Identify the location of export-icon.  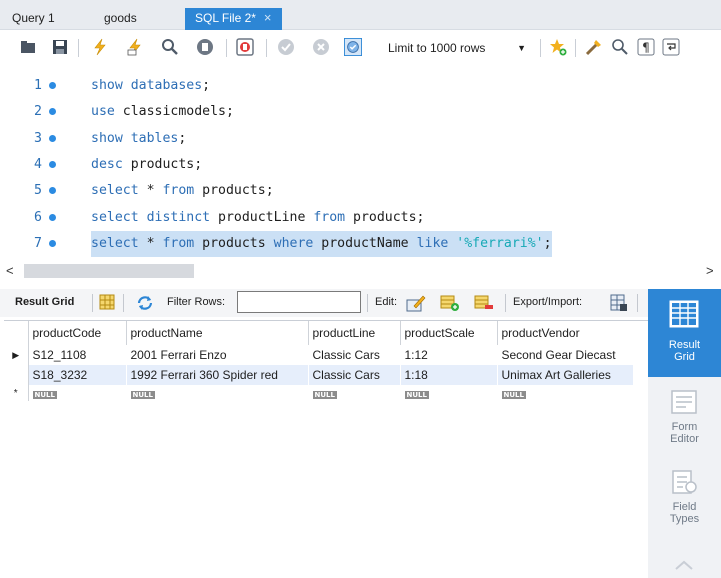
(619, 303).